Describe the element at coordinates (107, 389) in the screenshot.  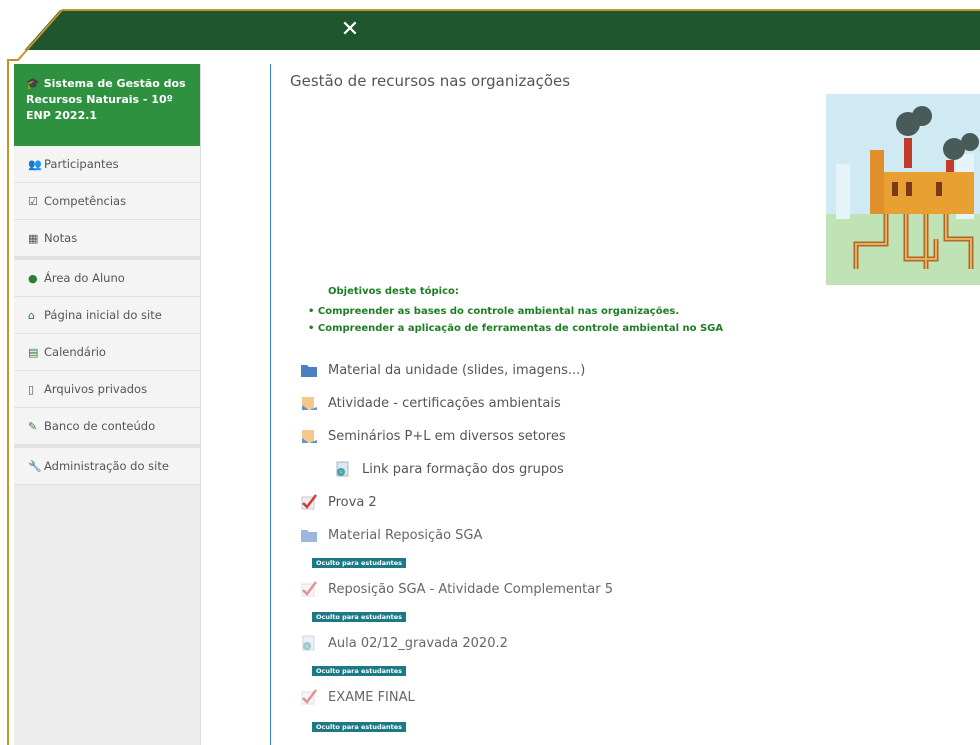
I see `sidebar-item-private-files: ▯ Arquivos privados` at that location.